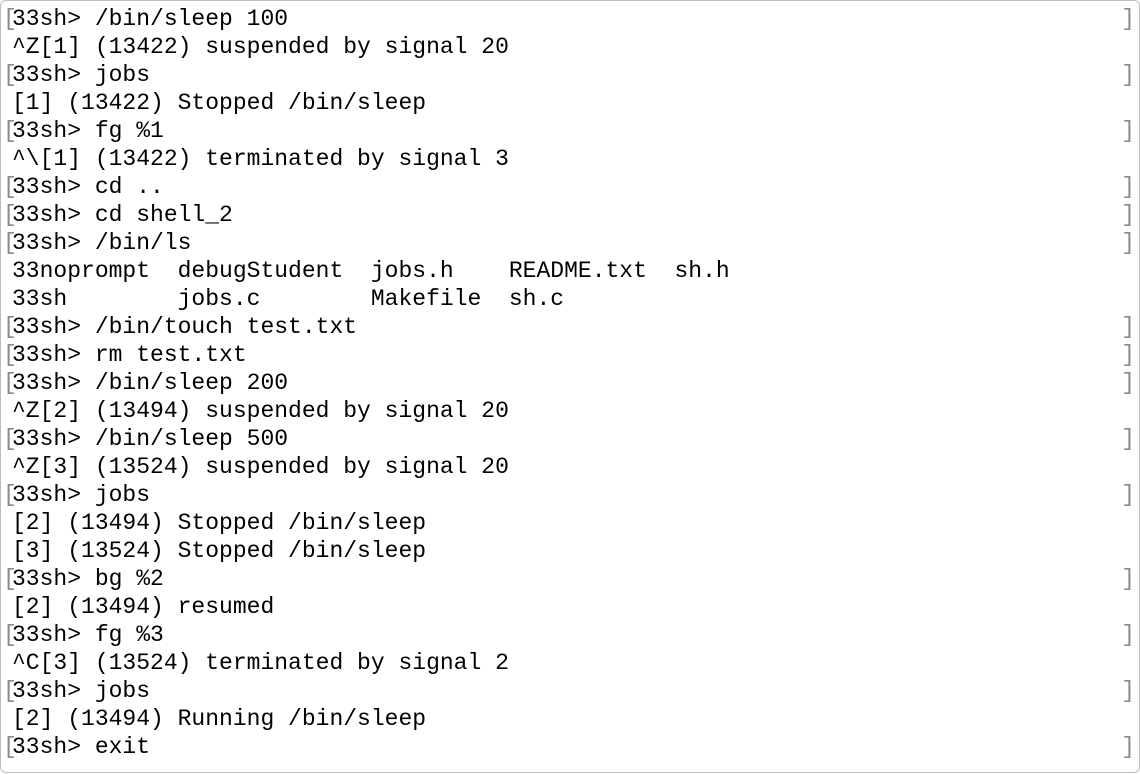  I want to click on command-text: 33sh> cd .., so click(88, 187).